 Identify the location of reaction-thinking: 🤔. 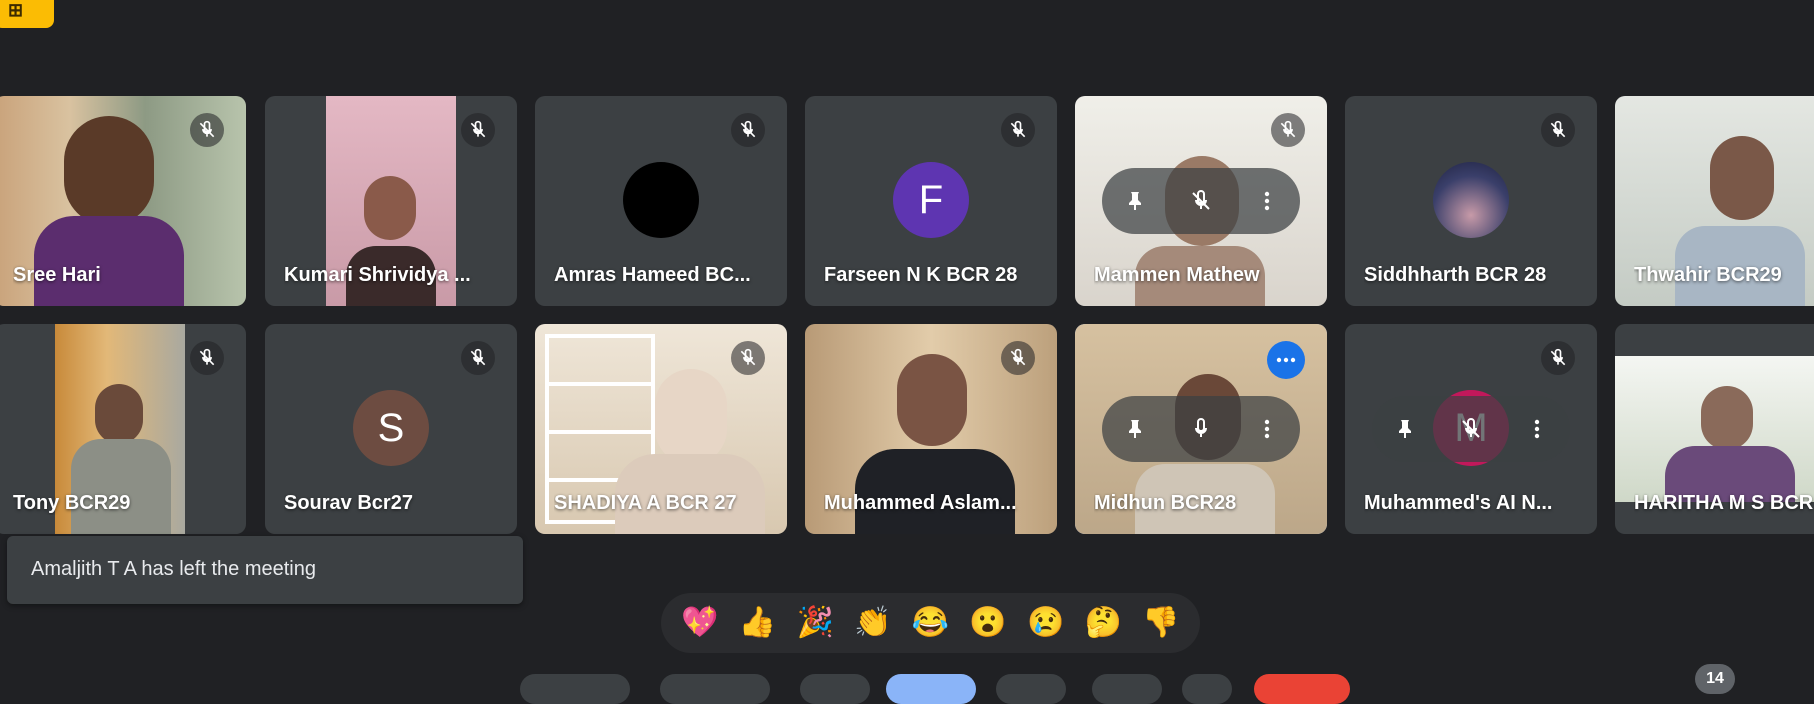
(1103, 623).